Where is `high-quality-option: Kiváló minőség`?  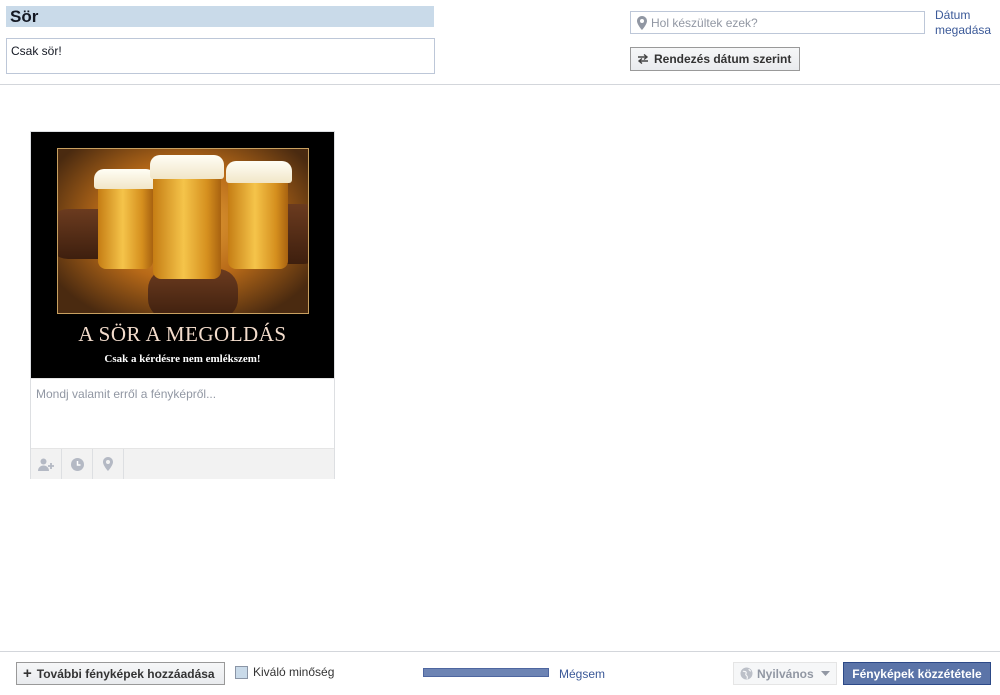
high-quality-option: Kiváló minőség is located at coordinates (284, 672).